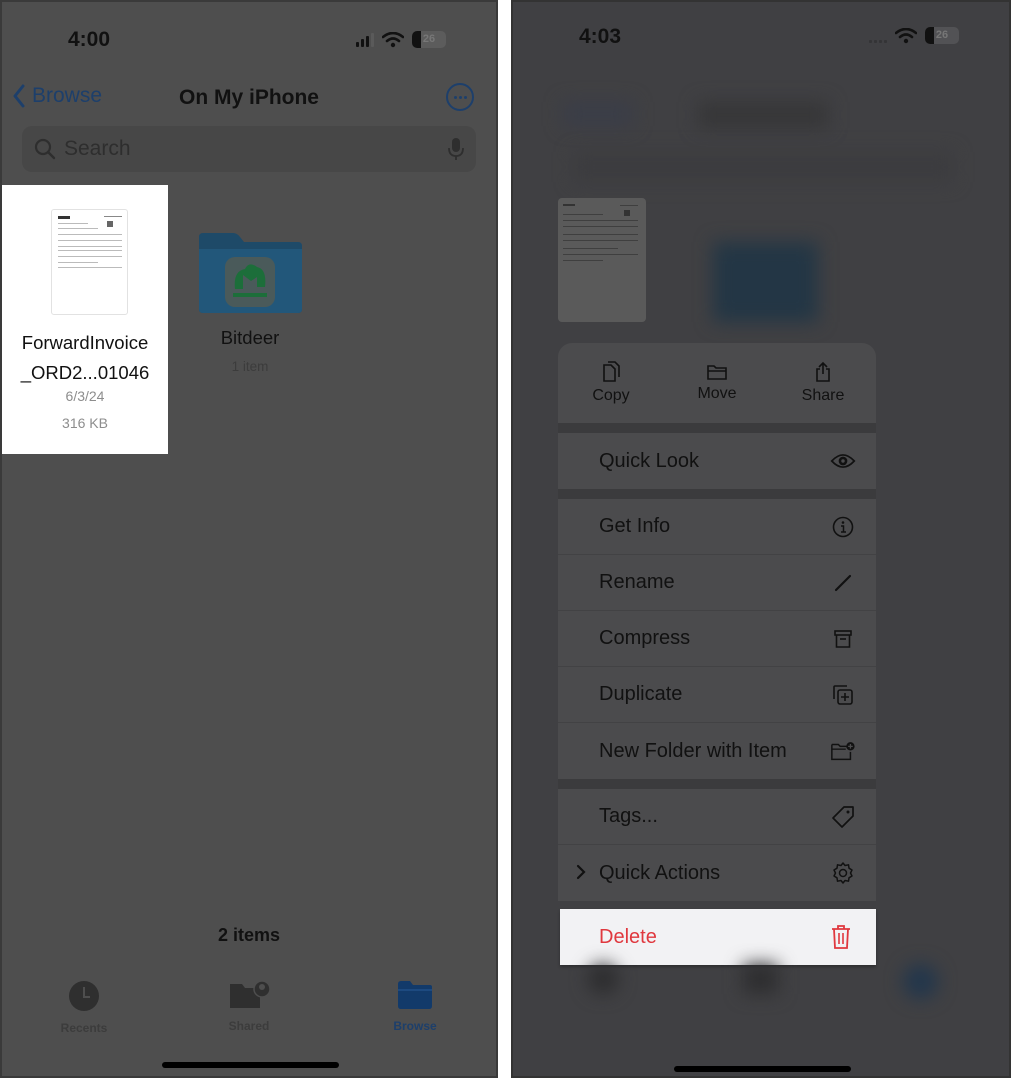  What do you see at coordinates (611, 383) in the screenshot?
I see `copy-button: Copy` at bounding box center [611, 383].